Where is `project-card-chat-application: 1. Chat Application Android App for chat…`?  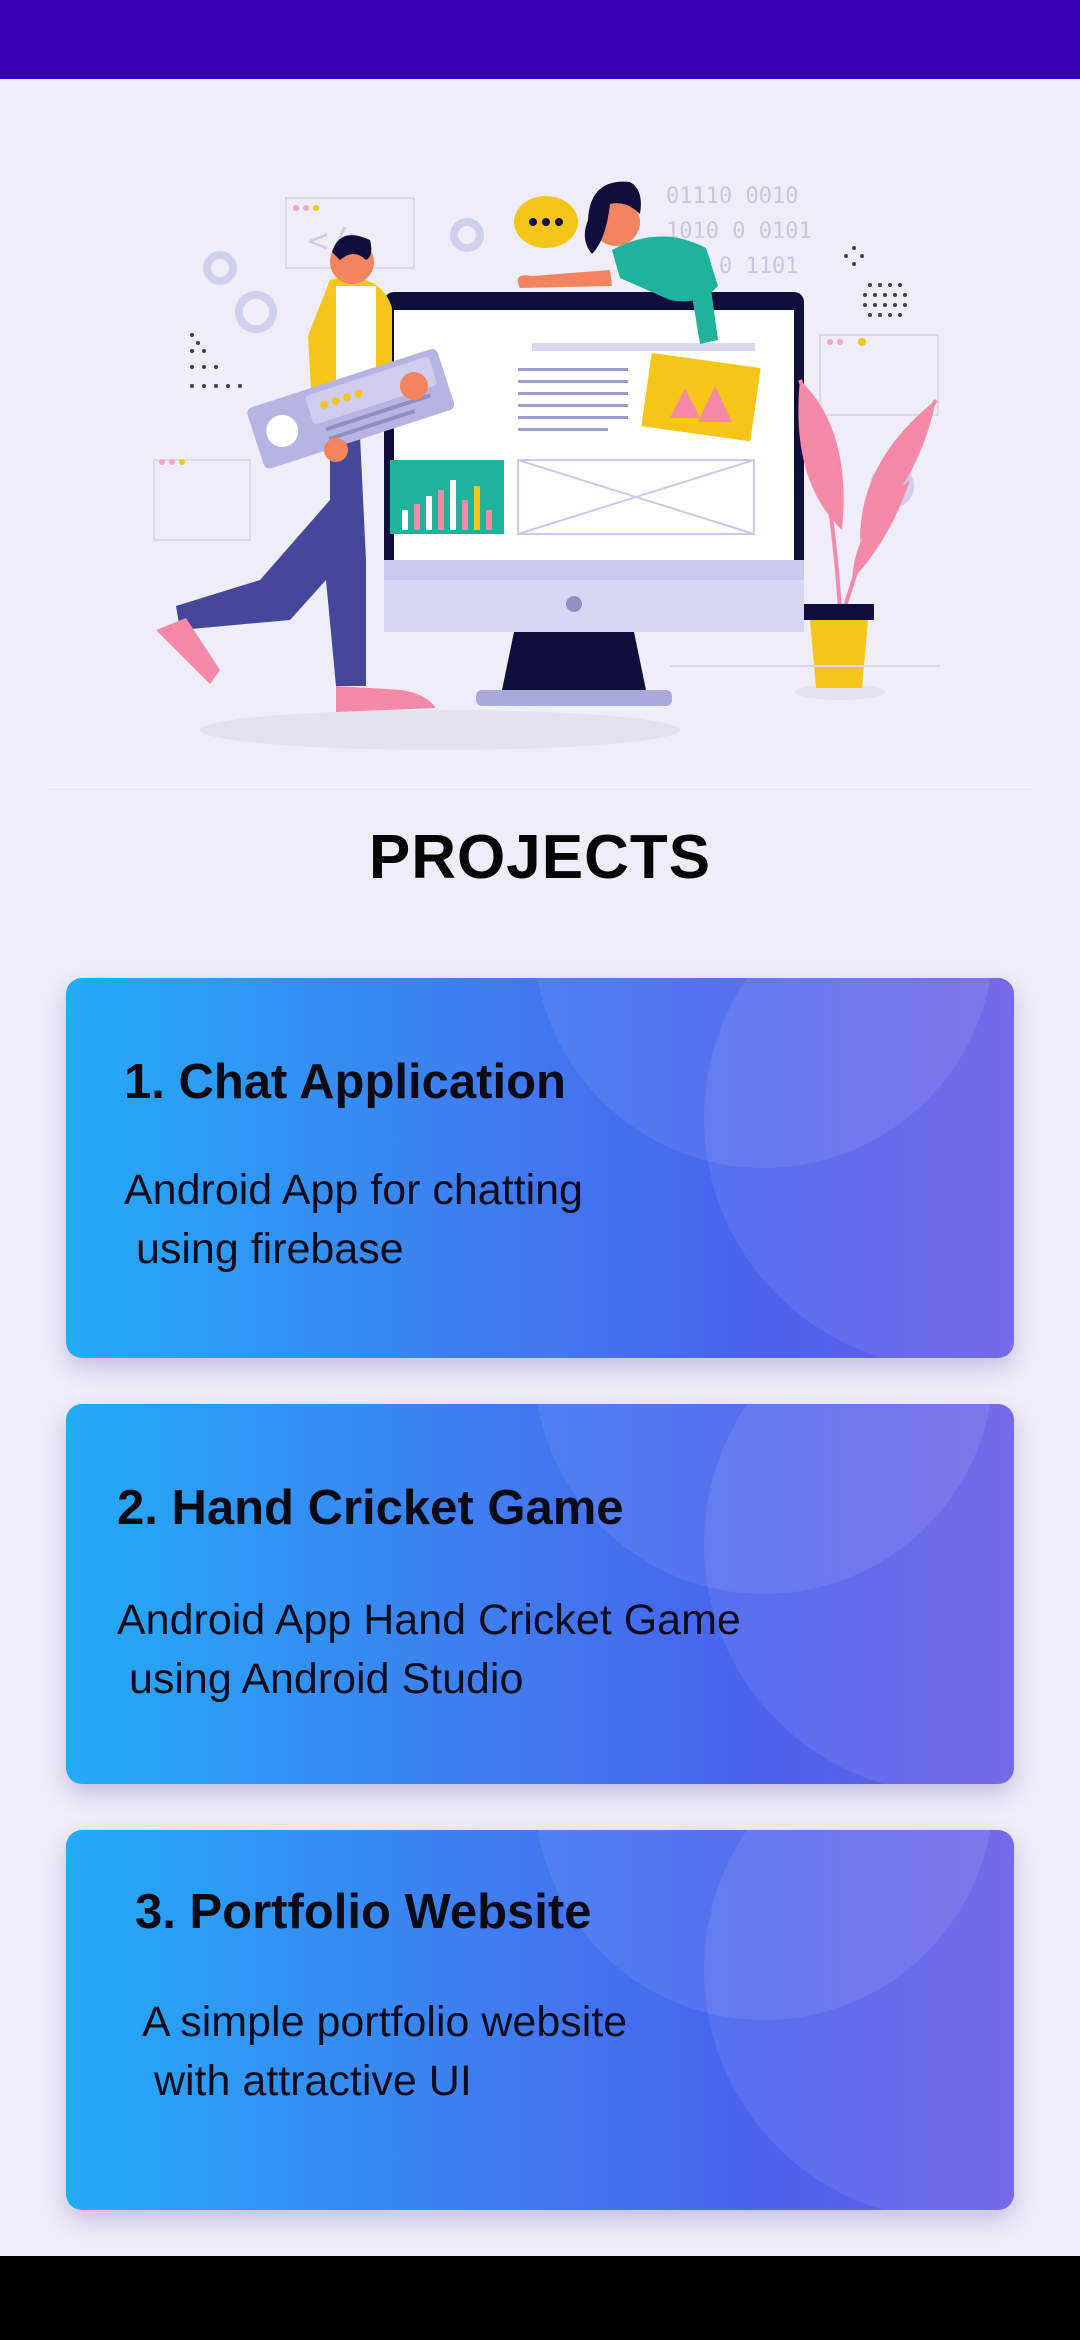 project-card-chat-application: 1. Chat Application Android App for chat… is located at coordinates (540, 1168).